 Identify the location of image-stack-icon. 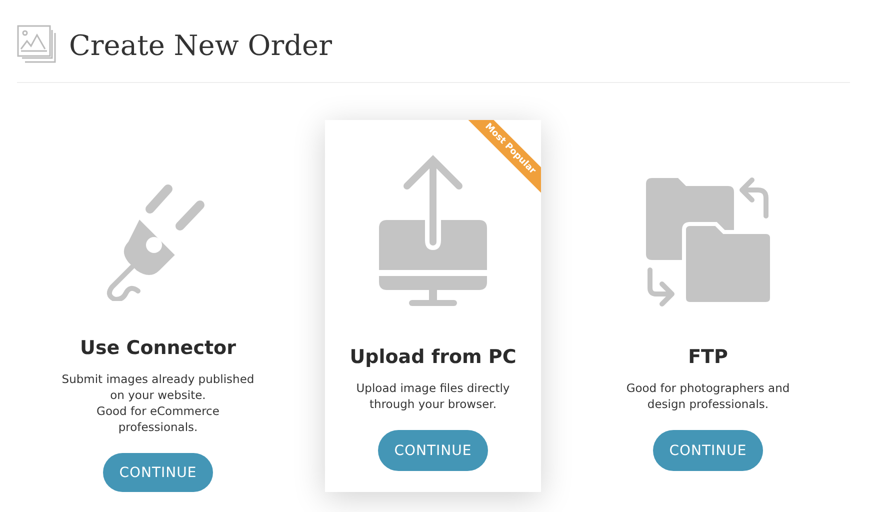
(37, 45).